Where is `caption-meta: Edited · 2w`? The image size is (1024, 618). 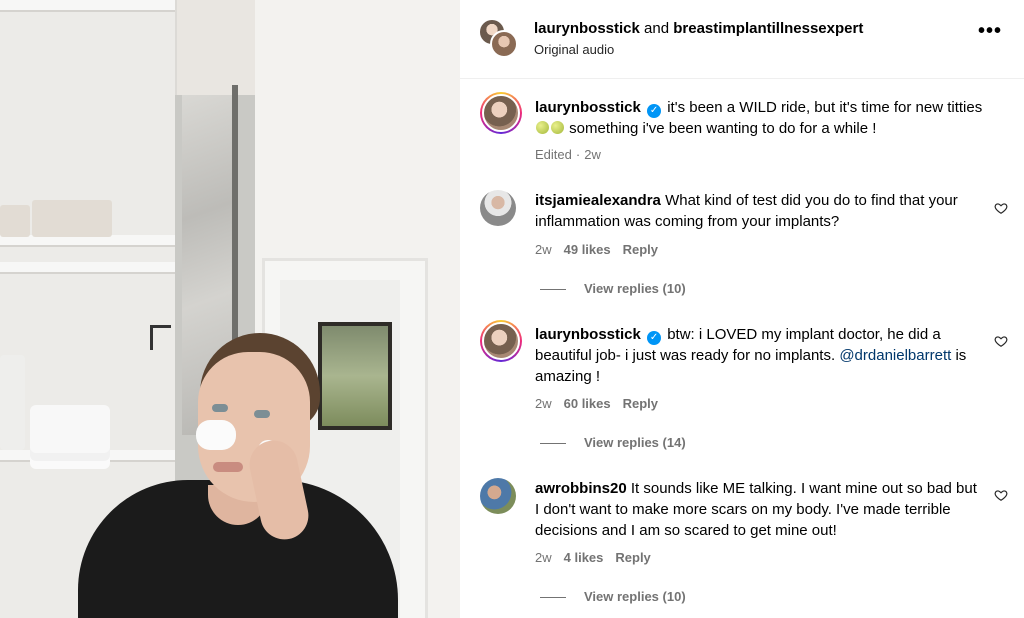 caption-meta: Edited · 2w is located at coordinates (574, 154).